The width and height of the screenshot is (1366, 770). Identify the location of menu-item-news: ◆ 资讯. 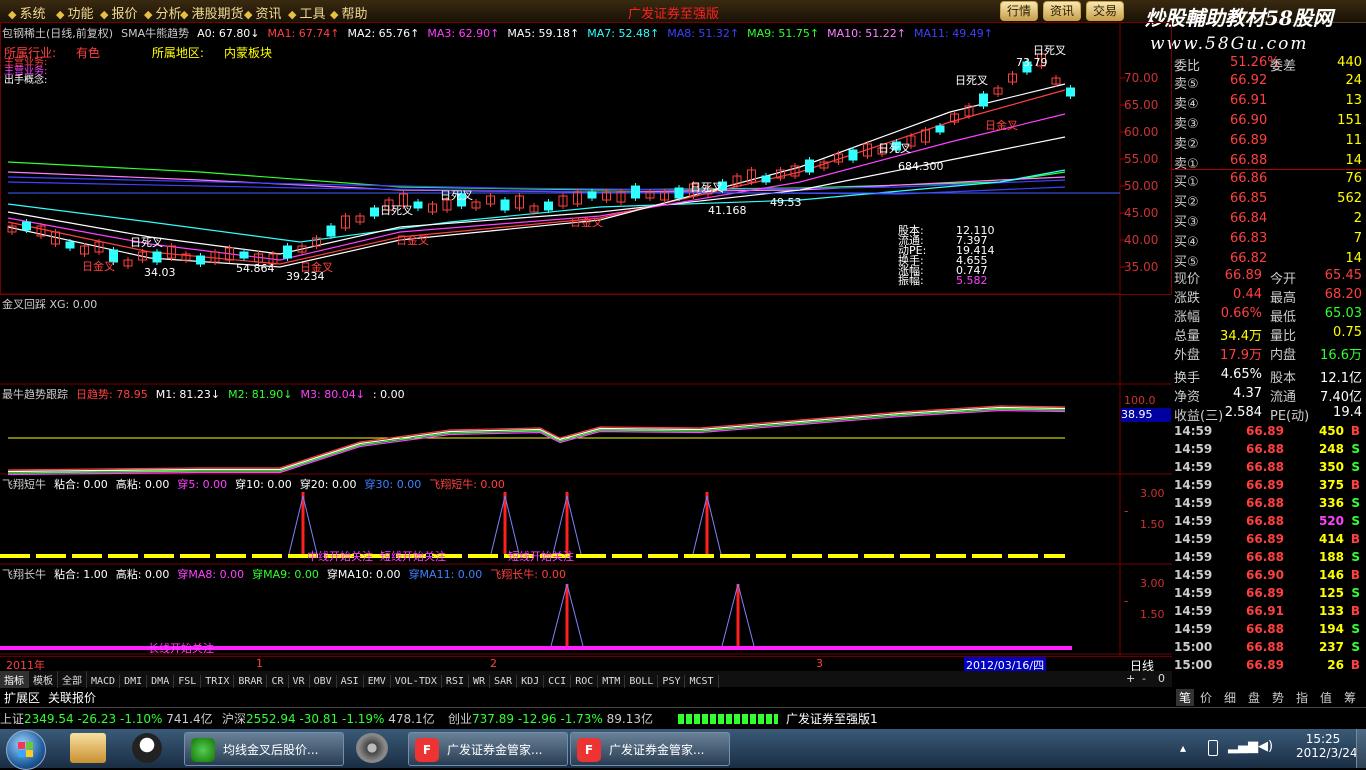
(262, 12).